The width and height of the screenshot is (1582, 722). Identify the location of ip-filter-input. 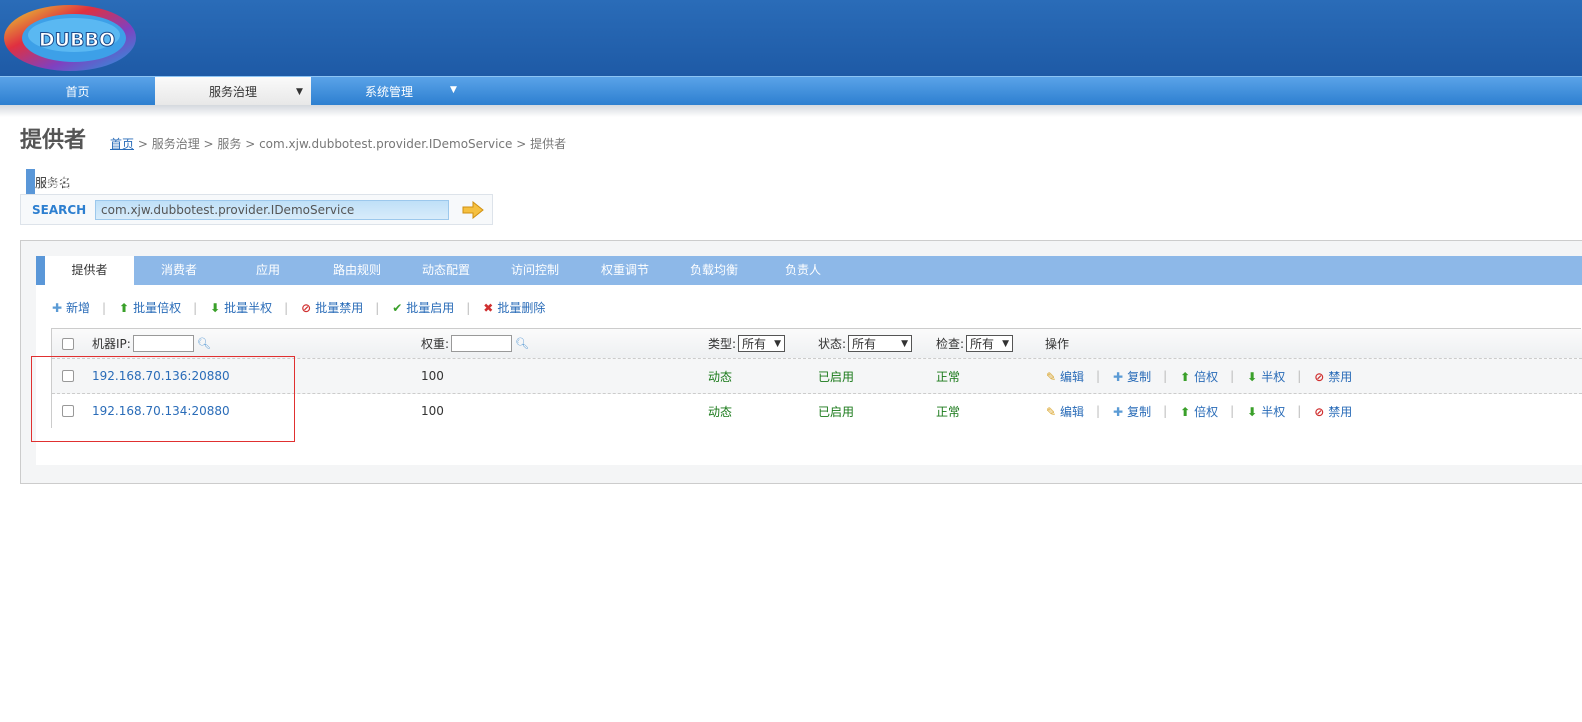
(163, 343).